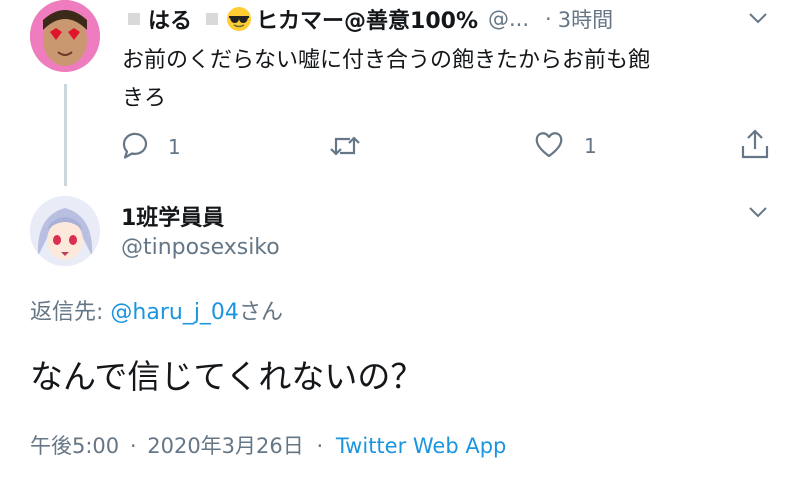 This screenshot has width=800, height=481. Describe the element at coordinates (227, 376) in the screenshot. I see `reply-tweet-text: なんで信じてくれないの？` at that location.